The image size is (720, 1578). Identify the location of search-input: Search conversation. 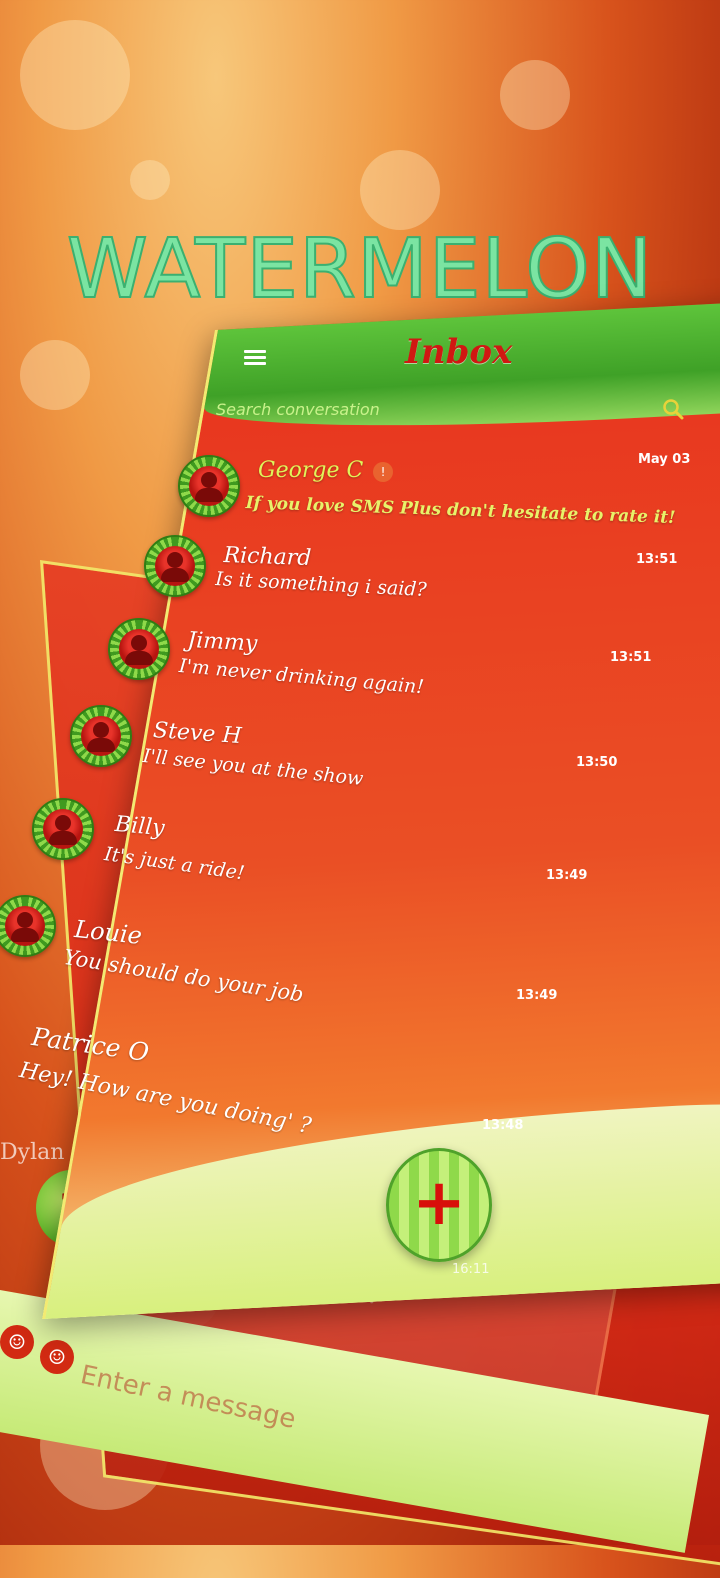
(298, 409).